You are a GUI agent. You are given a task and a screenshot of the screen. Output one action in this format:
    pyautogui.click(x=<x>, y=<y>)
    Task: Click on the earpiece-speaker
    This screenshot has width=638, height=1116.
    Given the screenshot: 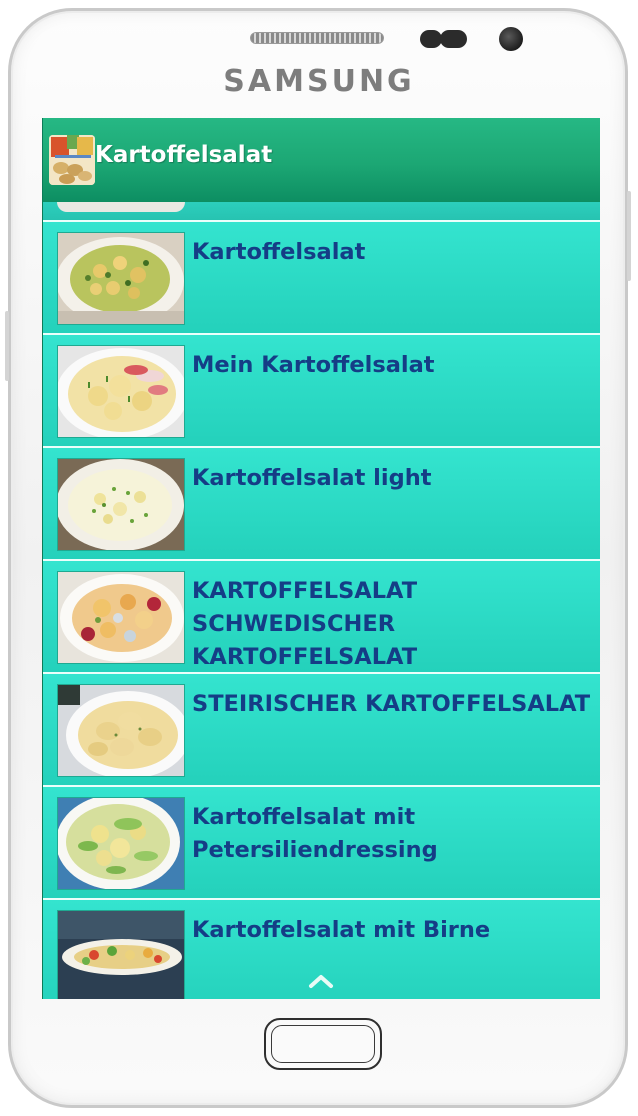 What is the action you would take?
    pyautogui.click(x=317, y=38)
    